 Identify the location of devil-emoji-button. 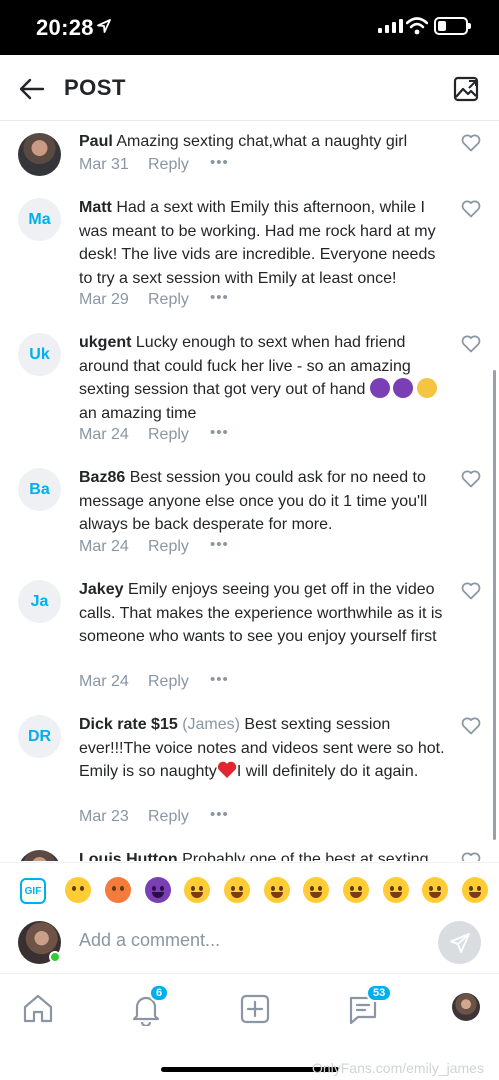
(158, 890).